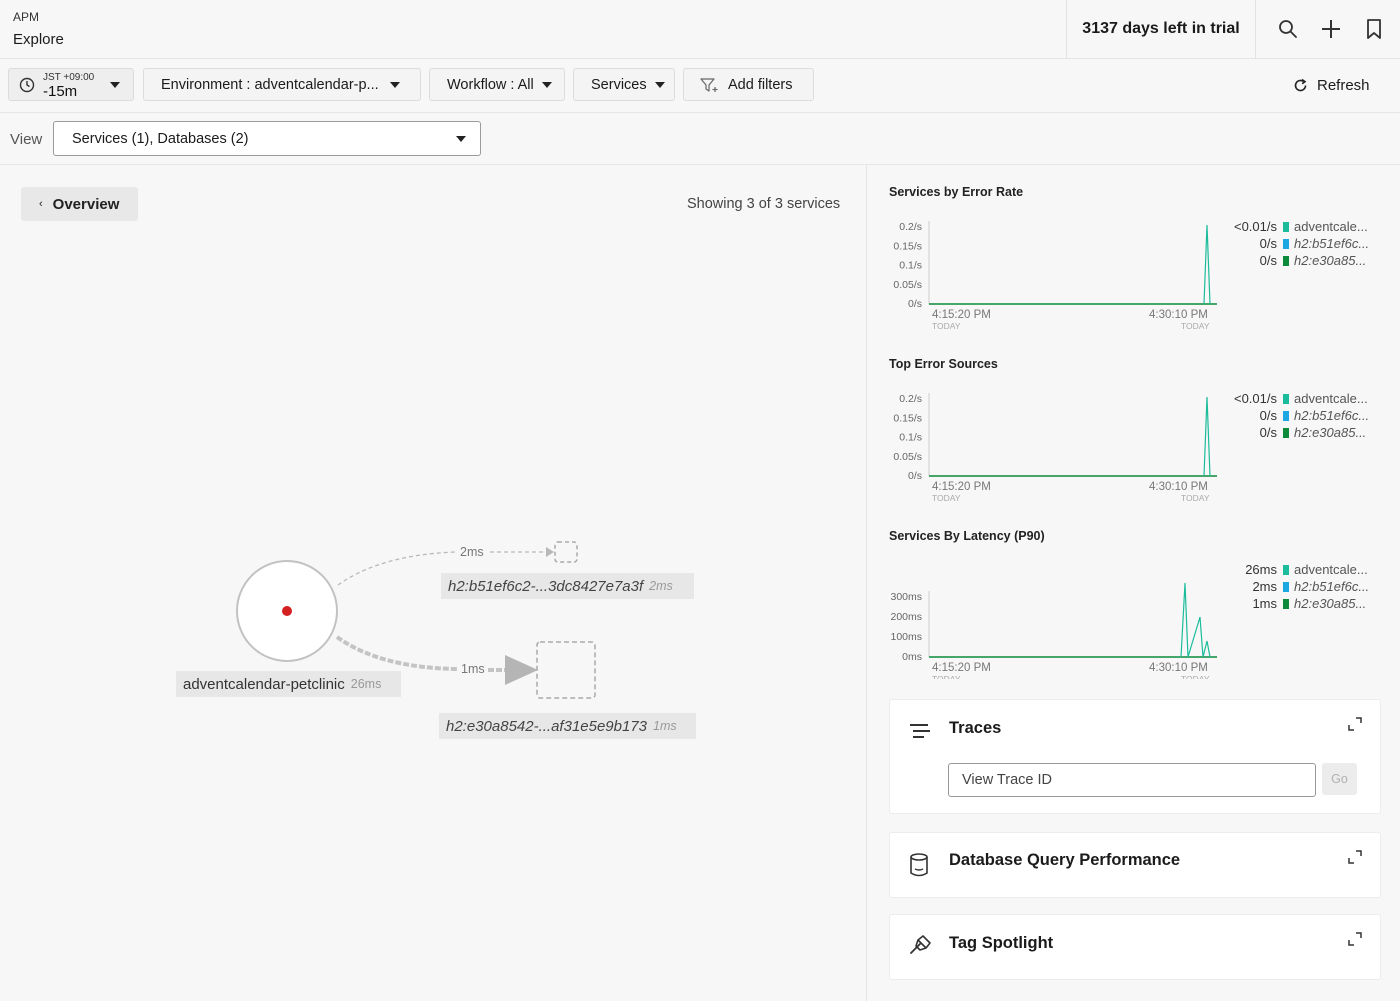  Describe the element at coordinates (366, 684) in the screenshot. I see `service-latency: 26ms` at that location.